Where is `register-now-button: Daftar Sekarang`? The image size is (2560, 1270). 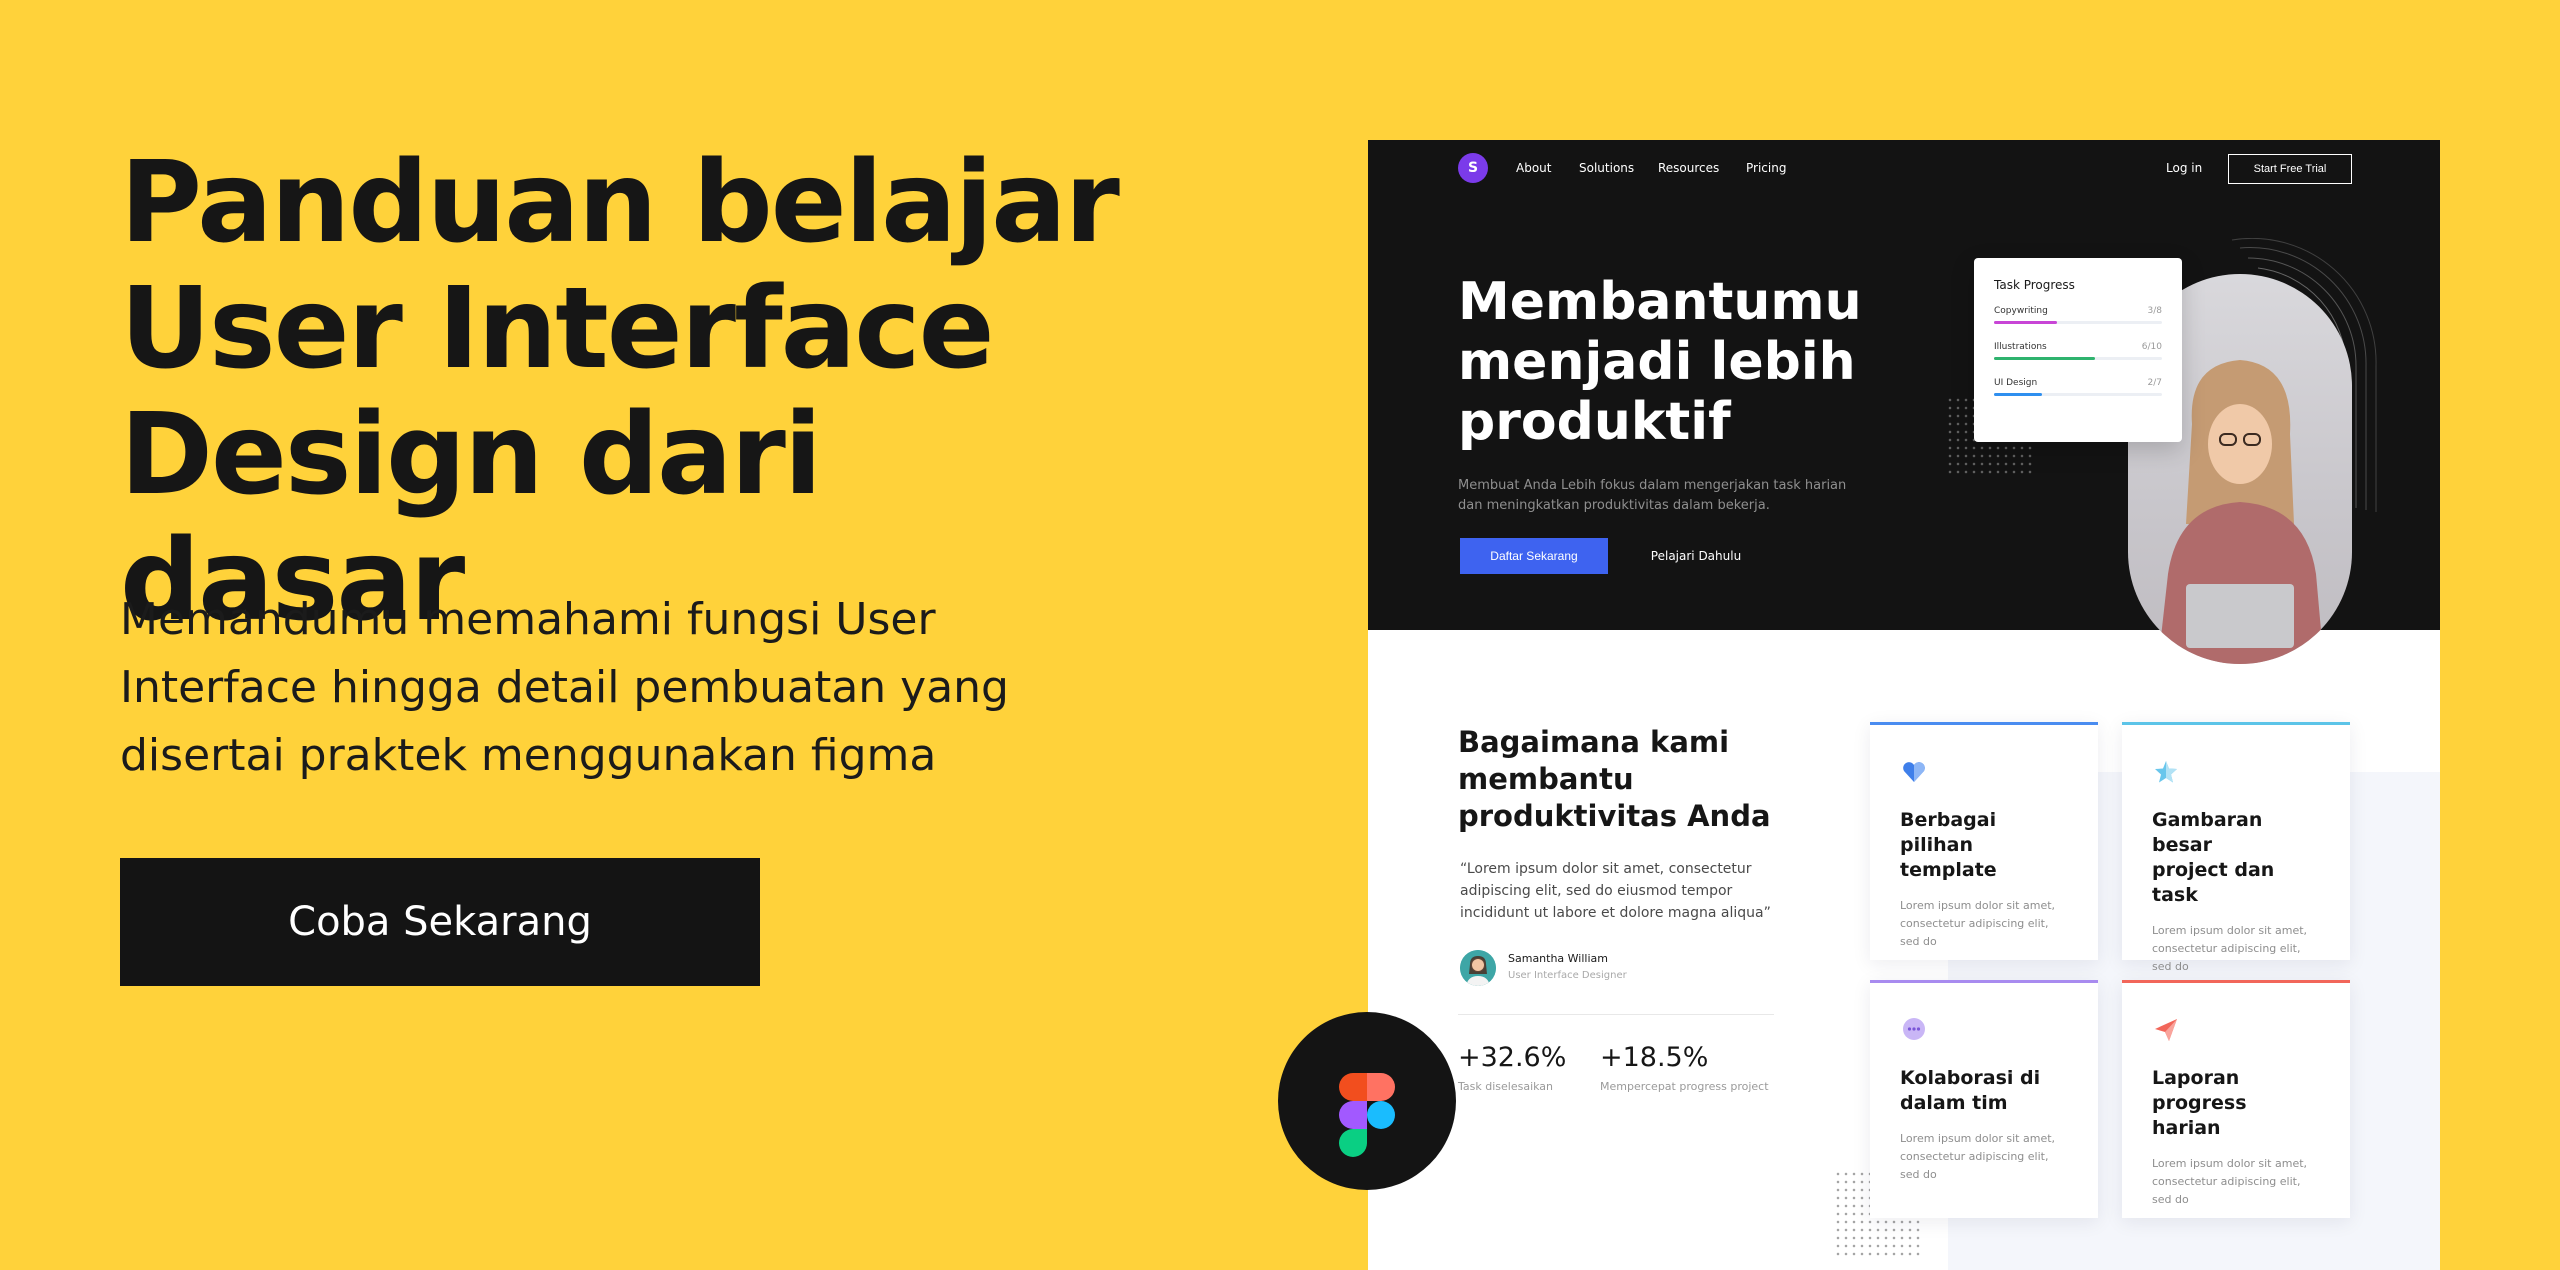
register-now-button: Daftar Sekarang is located at coordinates (1534, 556).